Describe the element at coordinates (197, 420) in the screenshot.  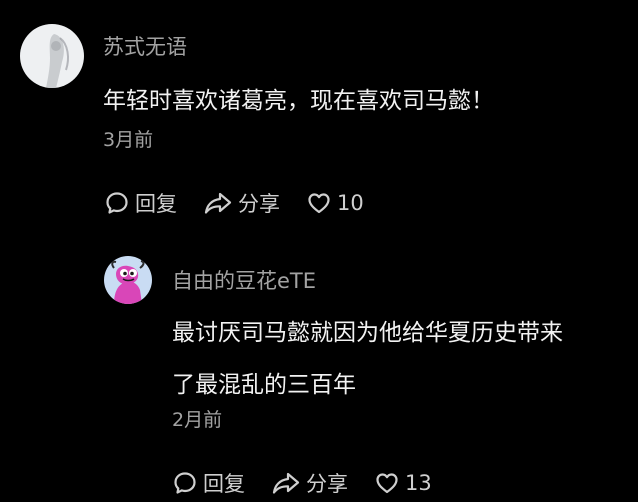
I see `reply-timestamp: 2月前` at that location.